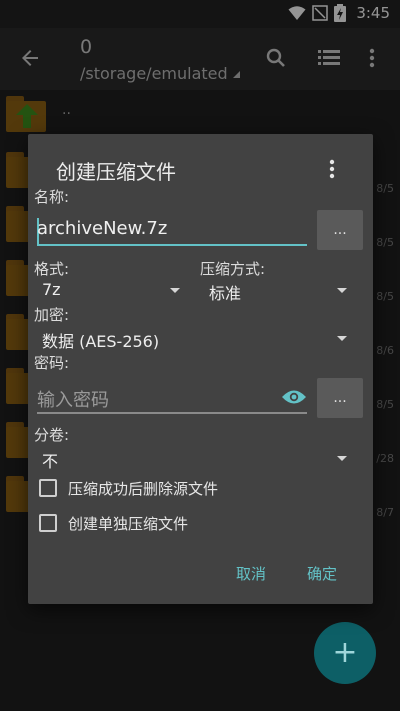 The height and width of the screenshot is (711, 400). I want to click on plus-icon: +, so click(345, 652).